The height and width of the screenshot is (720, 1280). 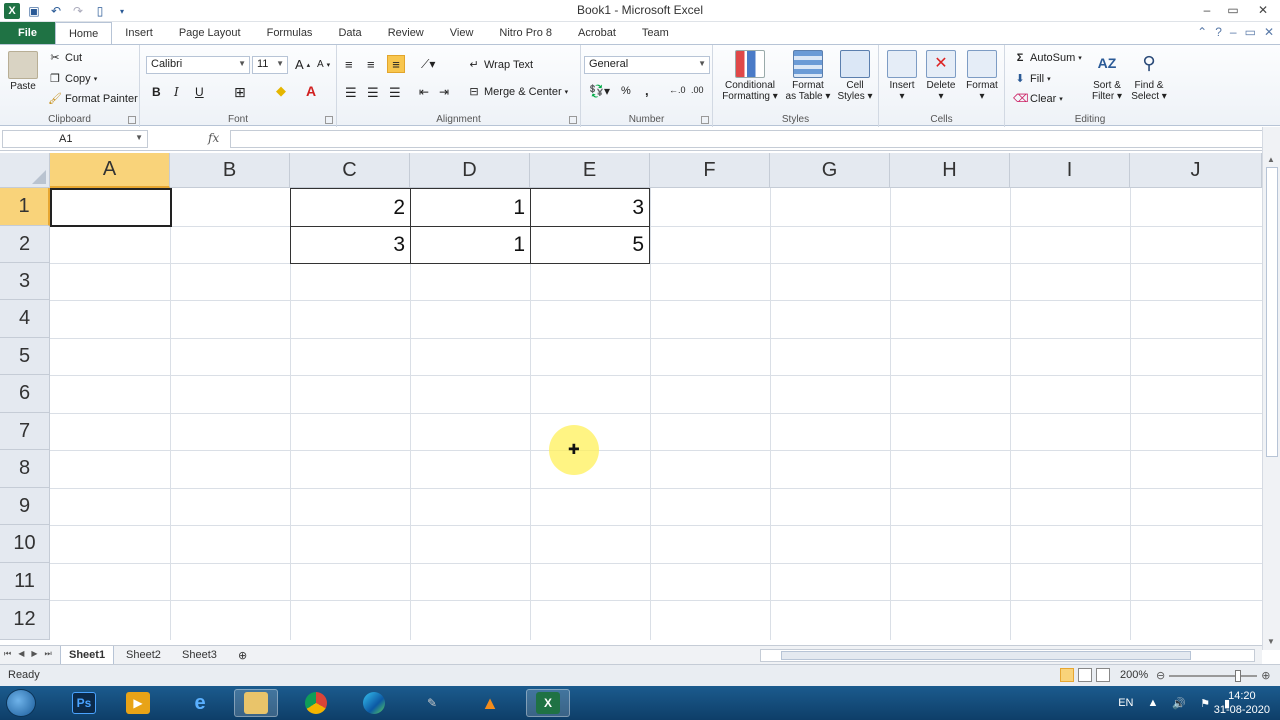 I want to click on row-header-4: 4, so click(x=25, y=319).